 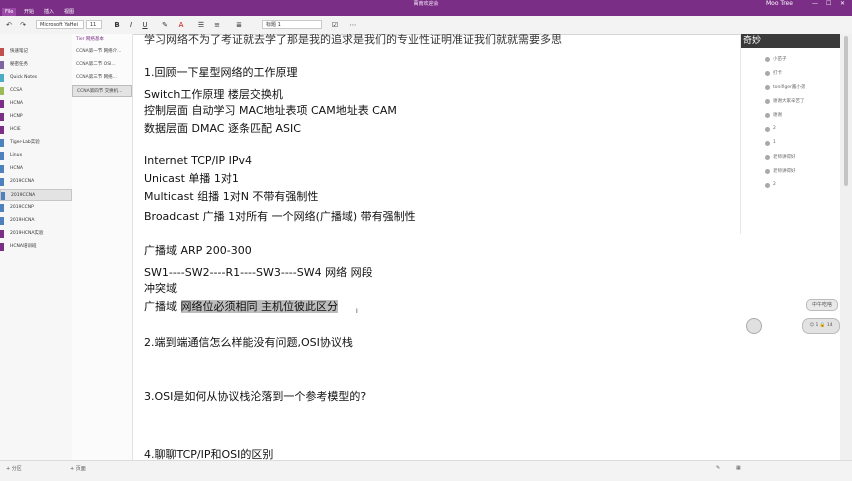 What do you see at coordinates (9, 25) in the screenshot?
I see `undo-icon: ↶` at bounding box center [9, 25].